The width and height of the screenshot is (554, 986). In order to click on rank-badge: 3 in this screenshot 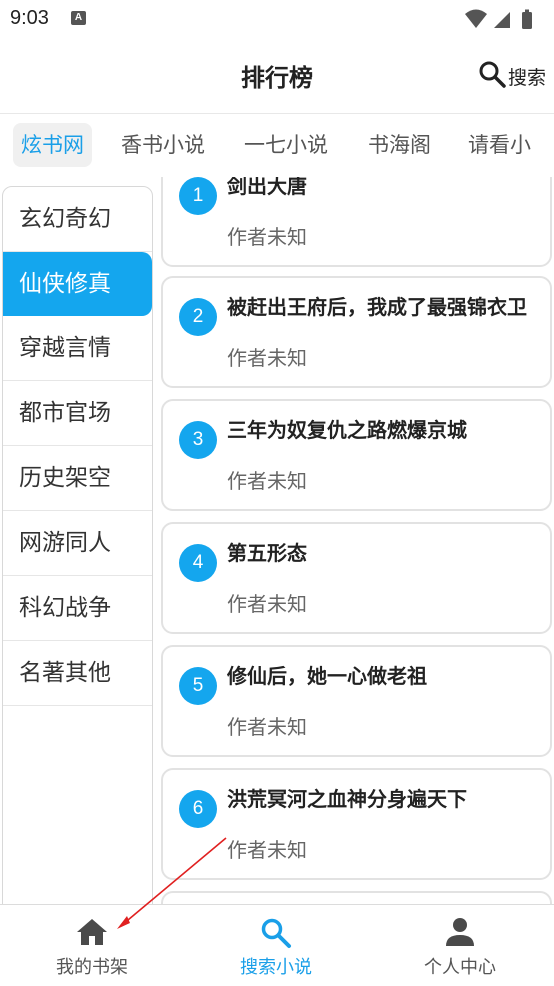, I will do `click(198, 440)`.